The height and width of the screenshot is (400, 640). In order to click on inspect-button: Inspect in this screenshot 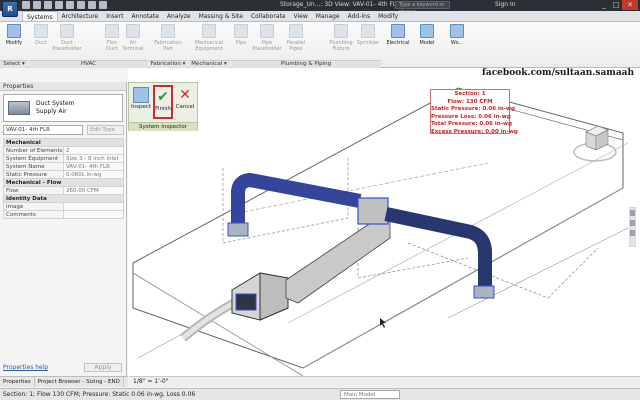, I will do `click(141, 102)`.